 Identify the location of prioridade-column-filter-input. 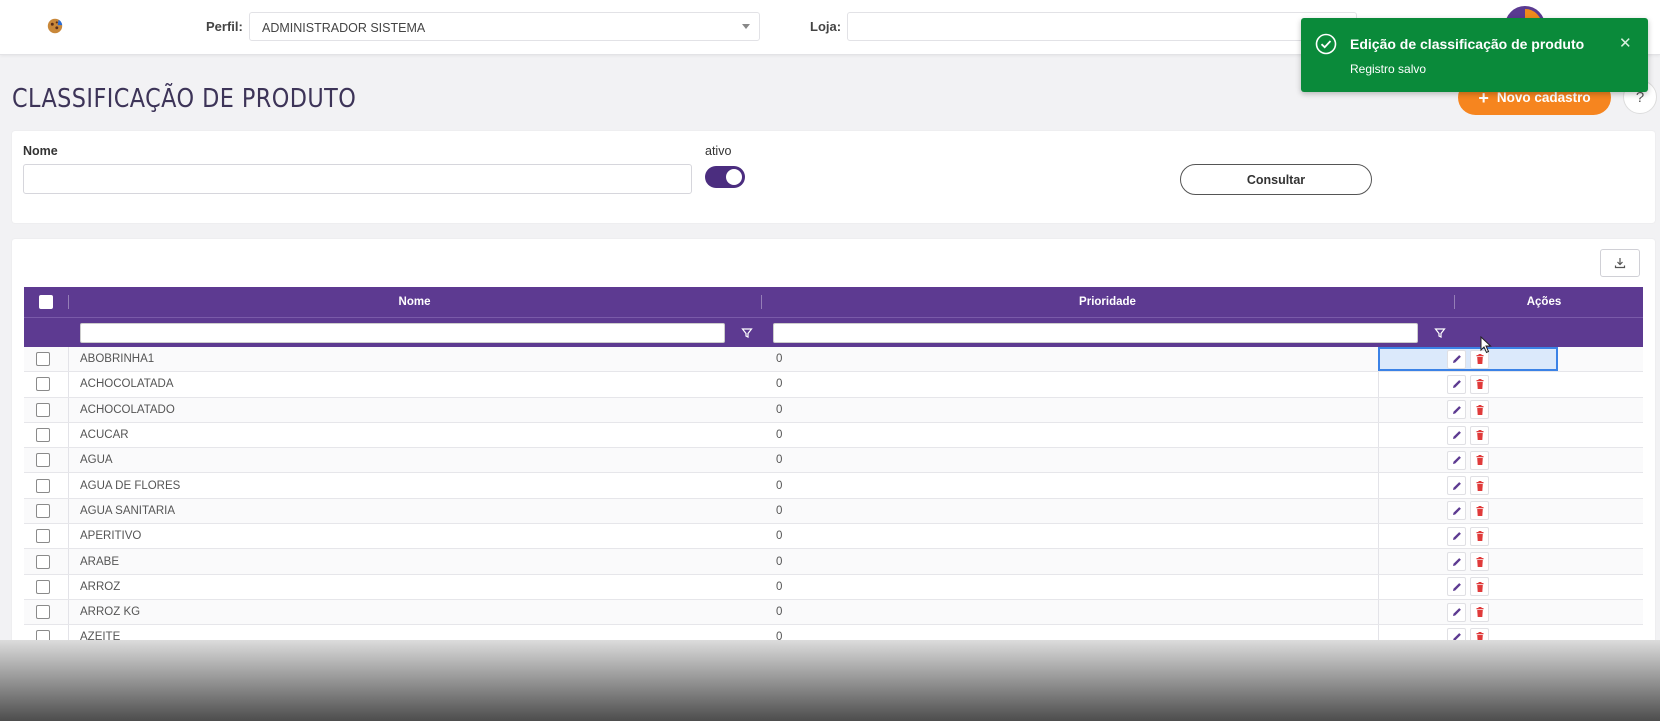
(1095, 333).